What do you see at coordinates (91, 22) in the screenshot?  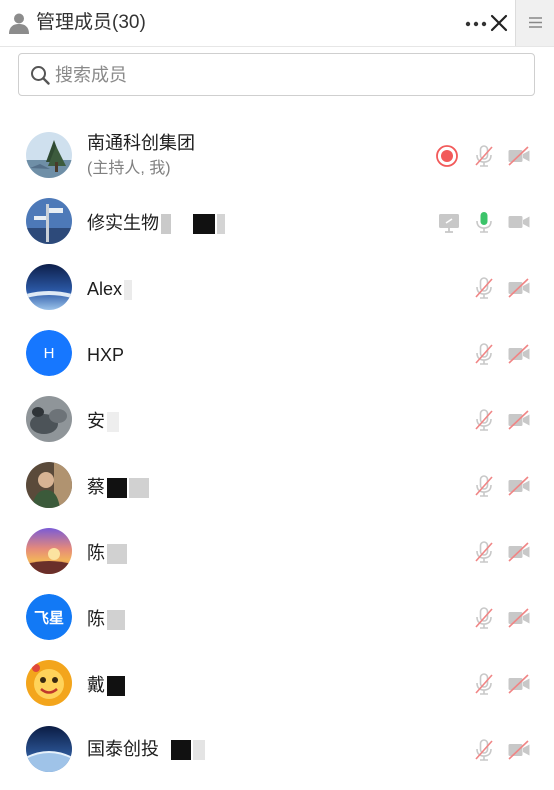 I see `panel-title: 管理成员(30)` at bounding box center [91, 22].